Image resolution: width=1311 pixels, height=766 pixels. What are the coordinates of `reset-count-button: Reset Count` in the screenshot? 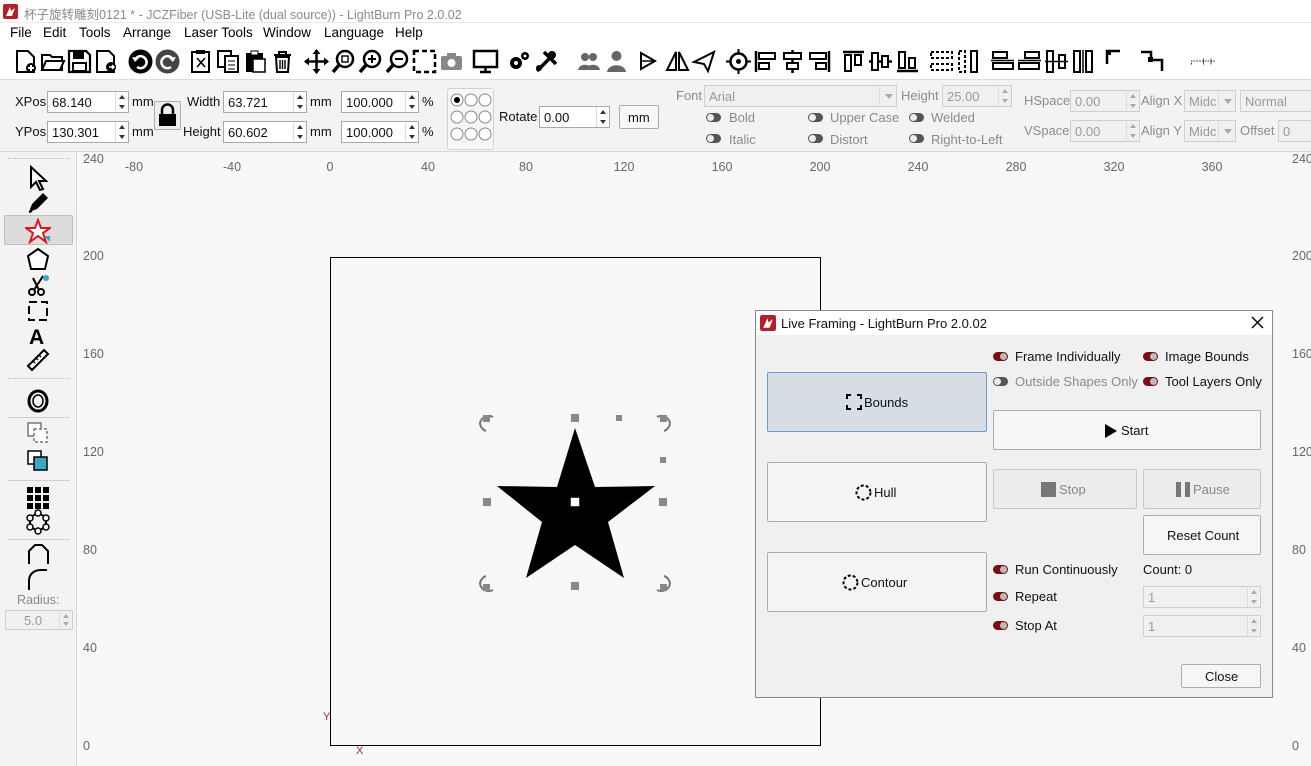 It's located at (1202, 535).